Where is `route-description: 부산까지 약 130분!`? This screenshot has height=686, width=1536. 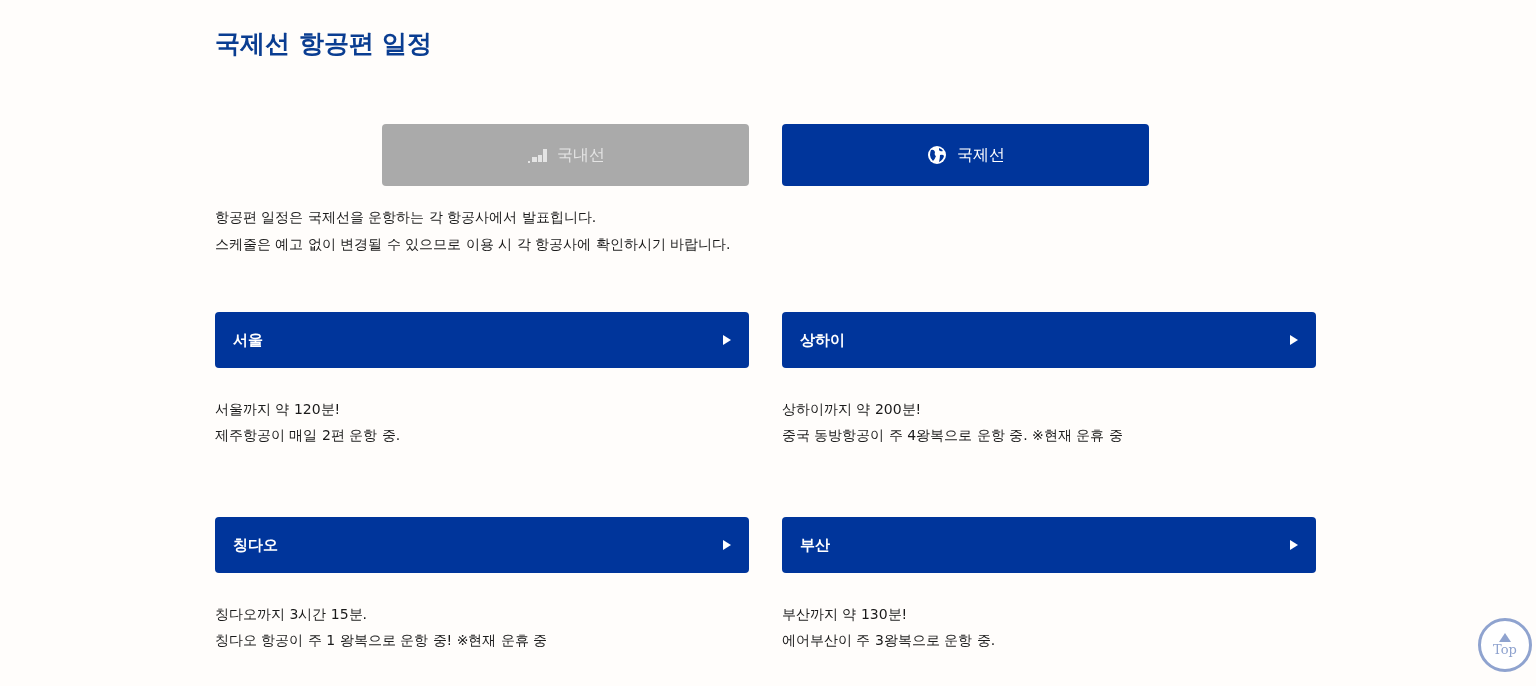
route-description: 부산까지 약 130분! is located at coordinates (845, 614).